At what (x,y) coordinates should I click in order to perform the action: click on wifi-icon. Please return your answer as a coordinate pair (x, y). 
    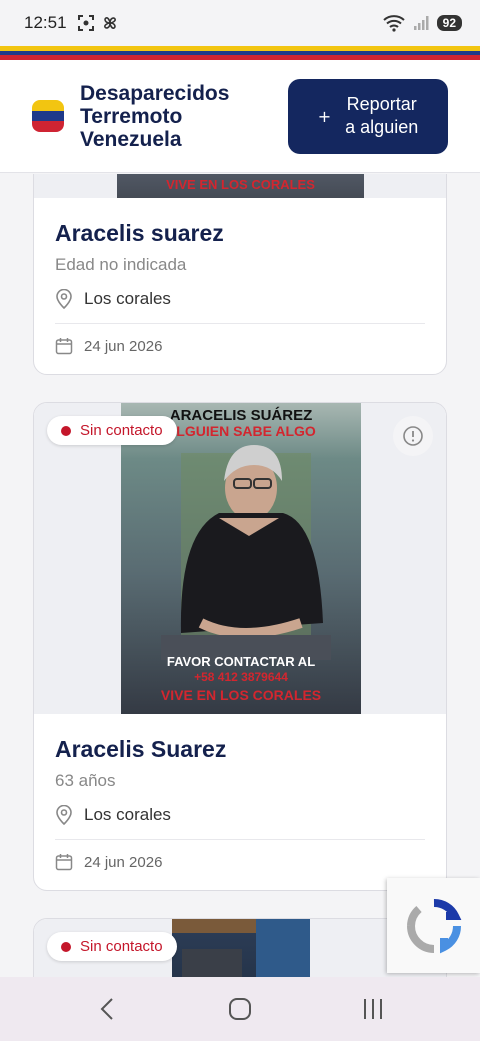
    Looking at the image, I should click on (393, 23).